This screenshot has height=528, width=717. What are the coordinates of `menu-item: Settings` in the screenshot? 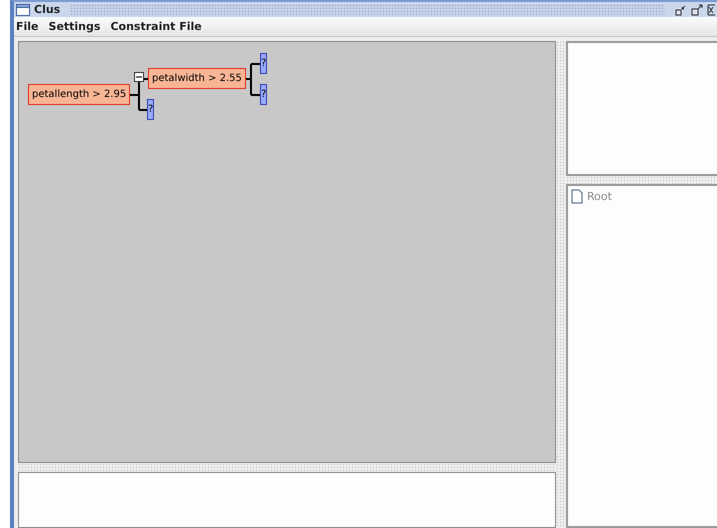 It's located at (74, 26).